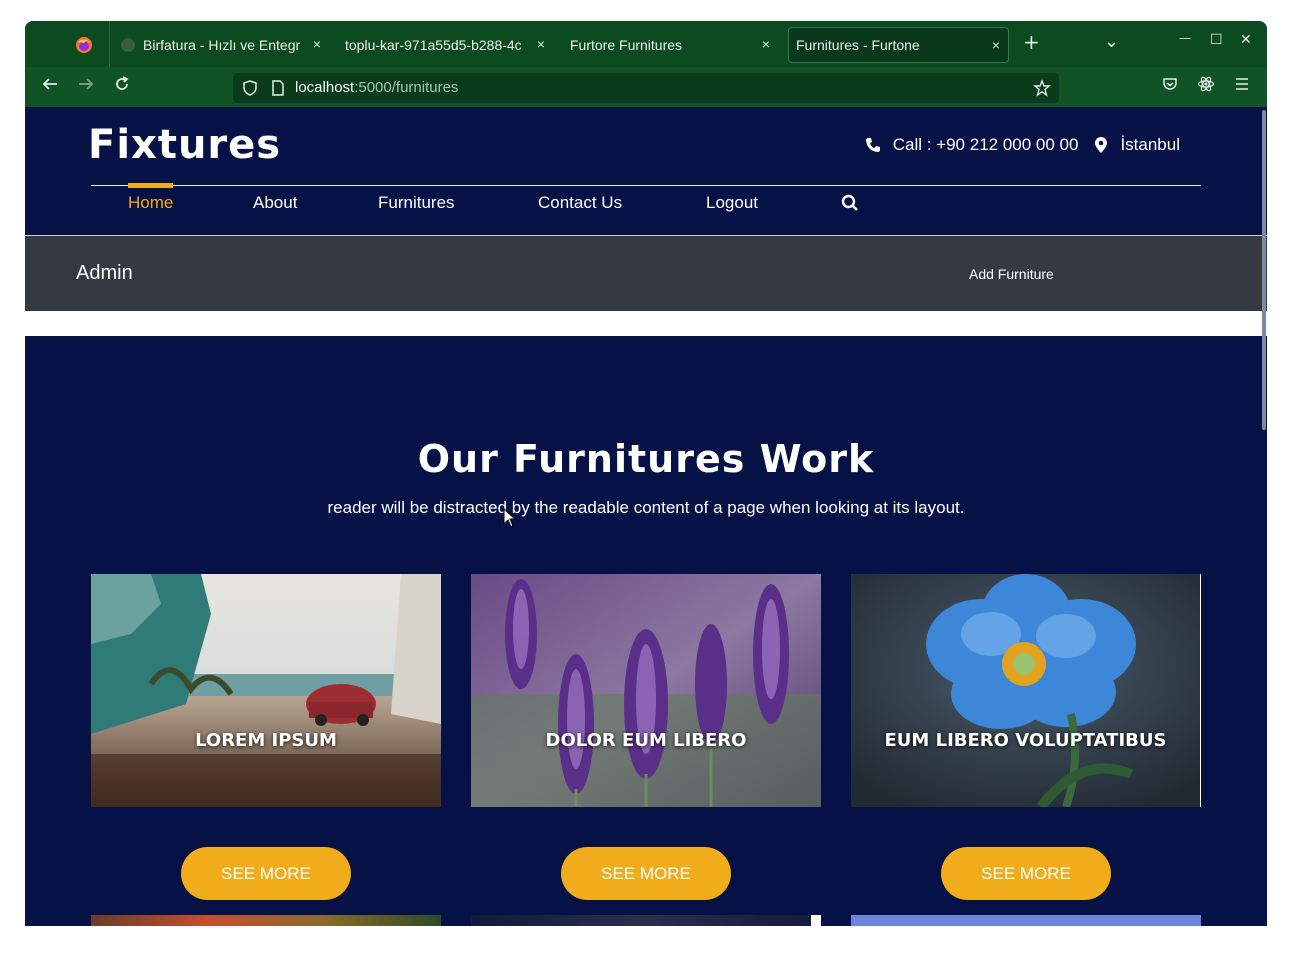 This screenshot has width=1292, height=954. I want to click on white-strip, so click(646, 323).